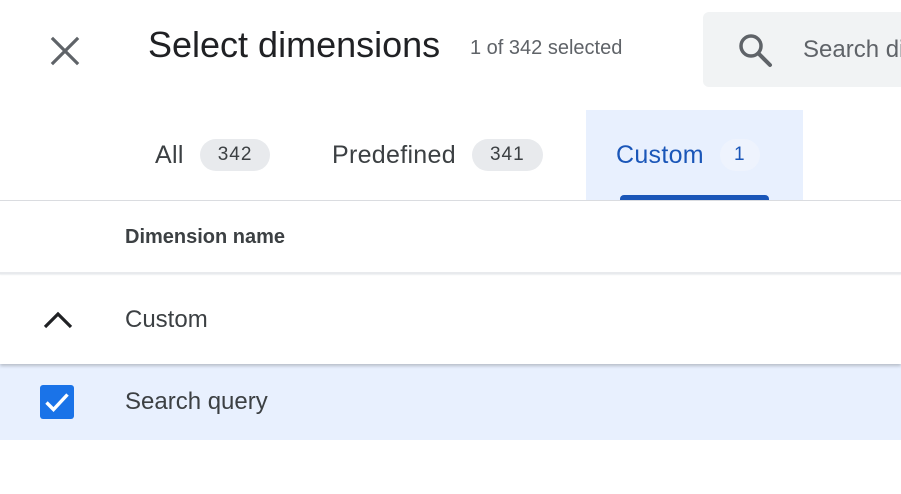 The image size is (901, 494). I want to click on close-icon, so click(65, 51).